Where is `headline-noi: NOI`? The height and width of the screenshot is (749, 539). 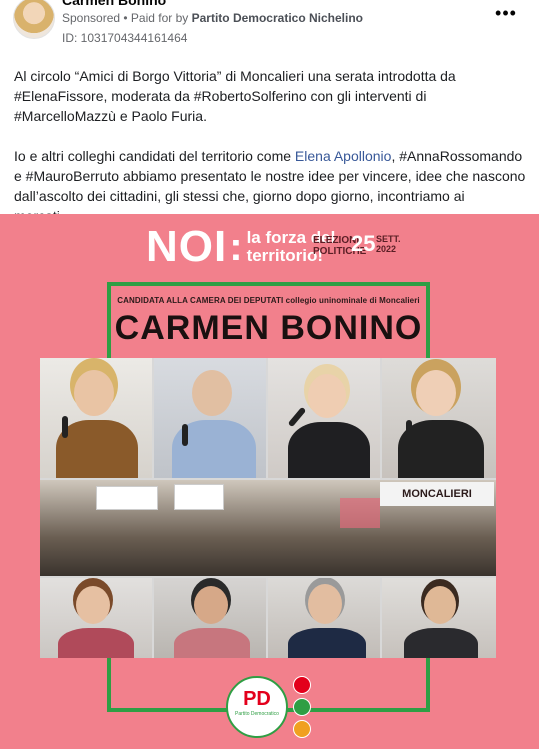
headline-noi: NOI is located at coordinates (187, 246).